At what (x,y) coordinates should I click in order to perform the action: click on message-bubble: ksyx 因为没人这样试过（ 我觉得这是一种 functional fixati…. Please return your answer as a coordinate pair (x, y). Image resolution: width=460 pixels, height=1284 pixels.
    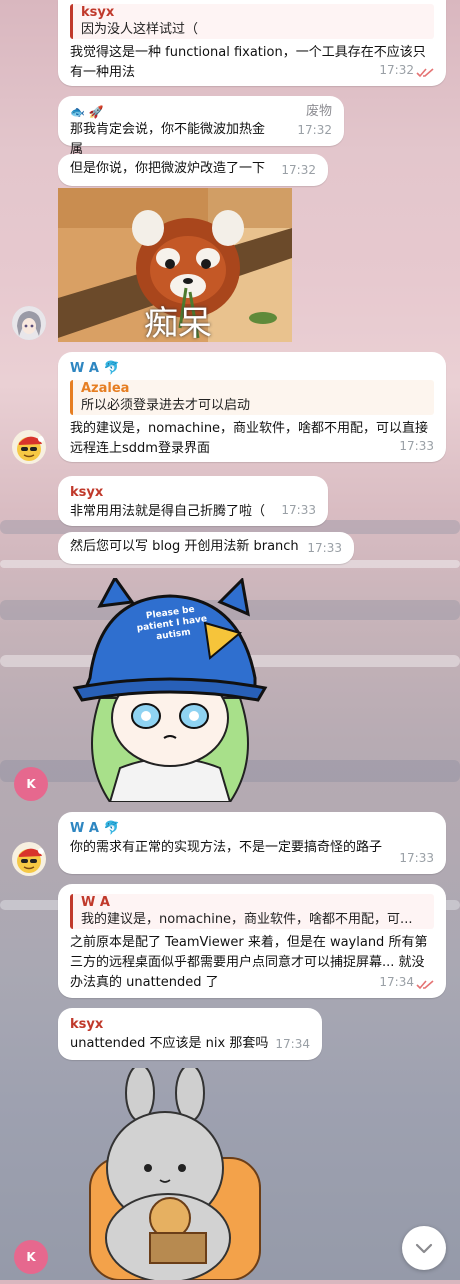
    Looking at the image, I should click on (252, 43).